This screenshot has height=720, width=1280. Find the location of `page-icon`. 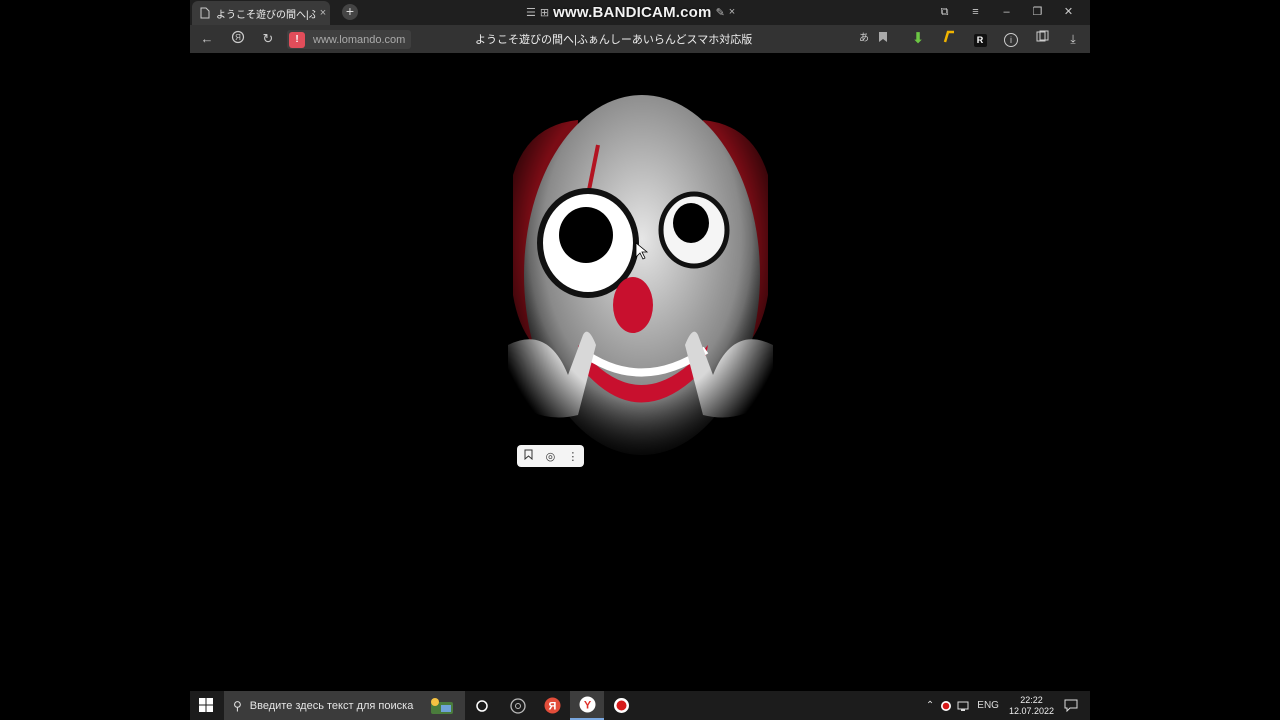

page-icon is located at coordinates (205, 13).